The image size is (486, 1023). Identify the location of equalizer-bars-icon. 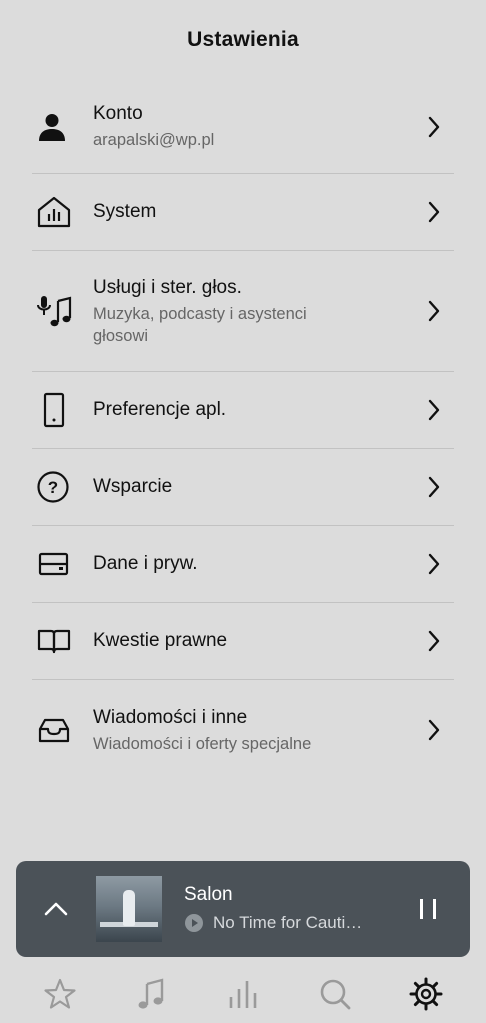
(243, 994).